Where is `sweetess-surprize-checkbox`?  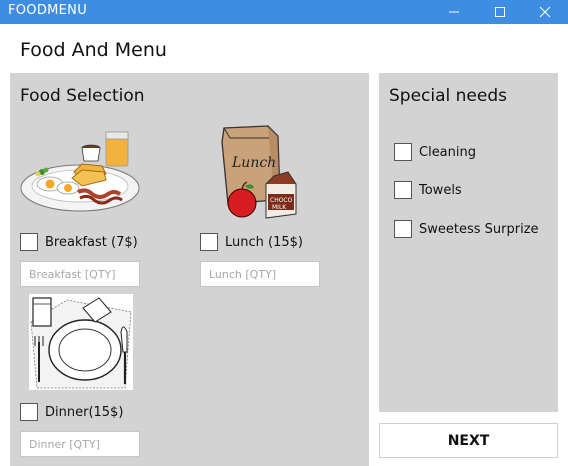 sweetess-surprize-checkbox is located at coordinates (403, 229).